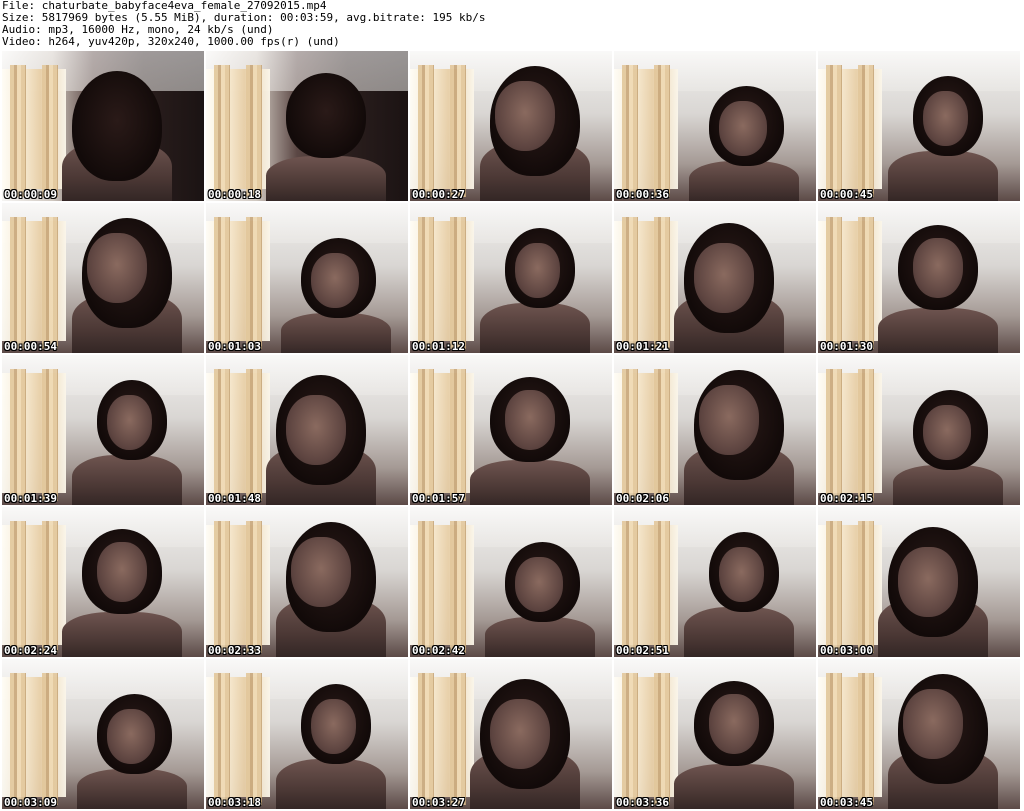 This screenshot has height=811, width=1024. Describe the element at coordinates (846, 802) in the screenshot. I see `thumbnail-timestamp: 00:03:45` at that location.